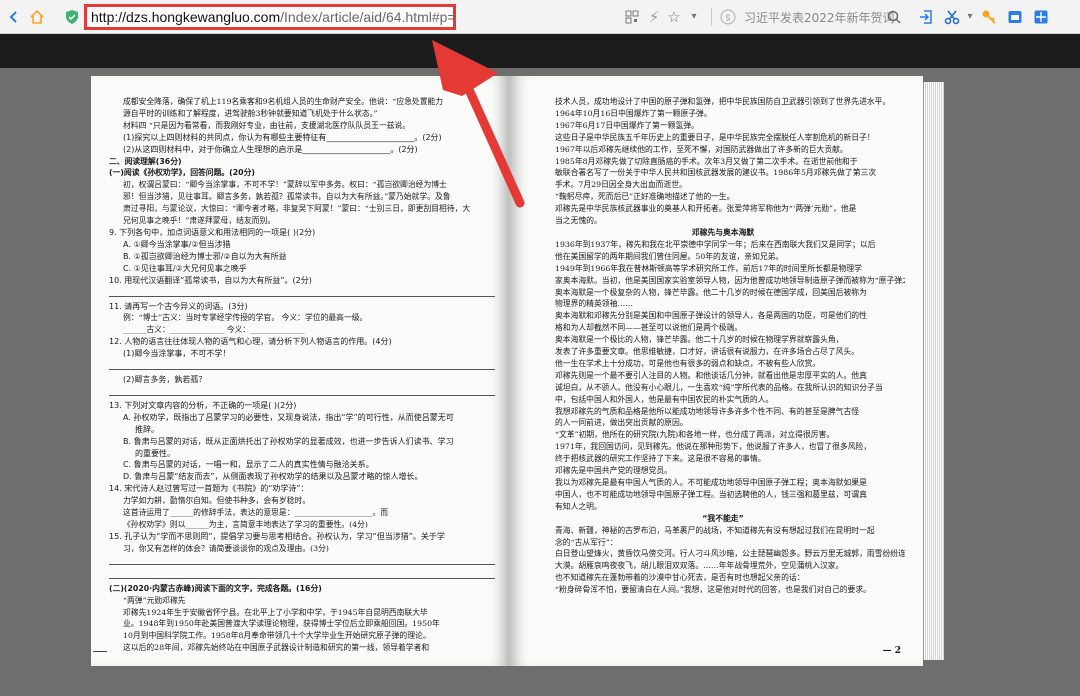 The height and width of the screenshot is (696, 1080). I want to click on left-page-text-line: “两弹”元勋邓稼先, so click(154, 600).